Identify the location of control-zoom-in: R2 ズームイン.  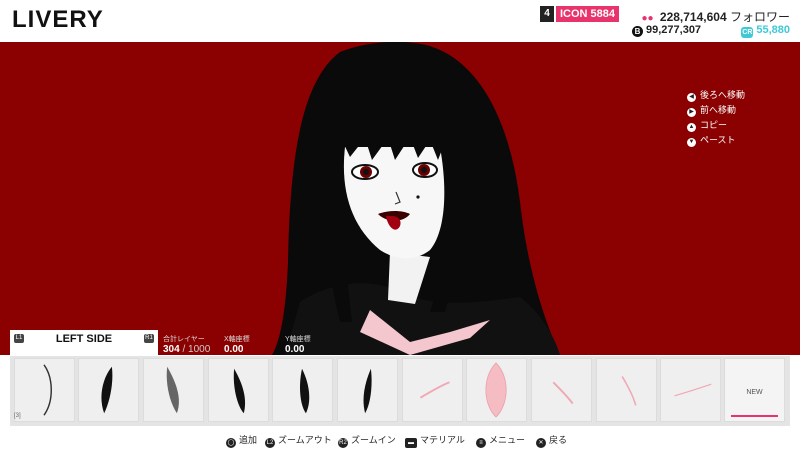
(367, 440).